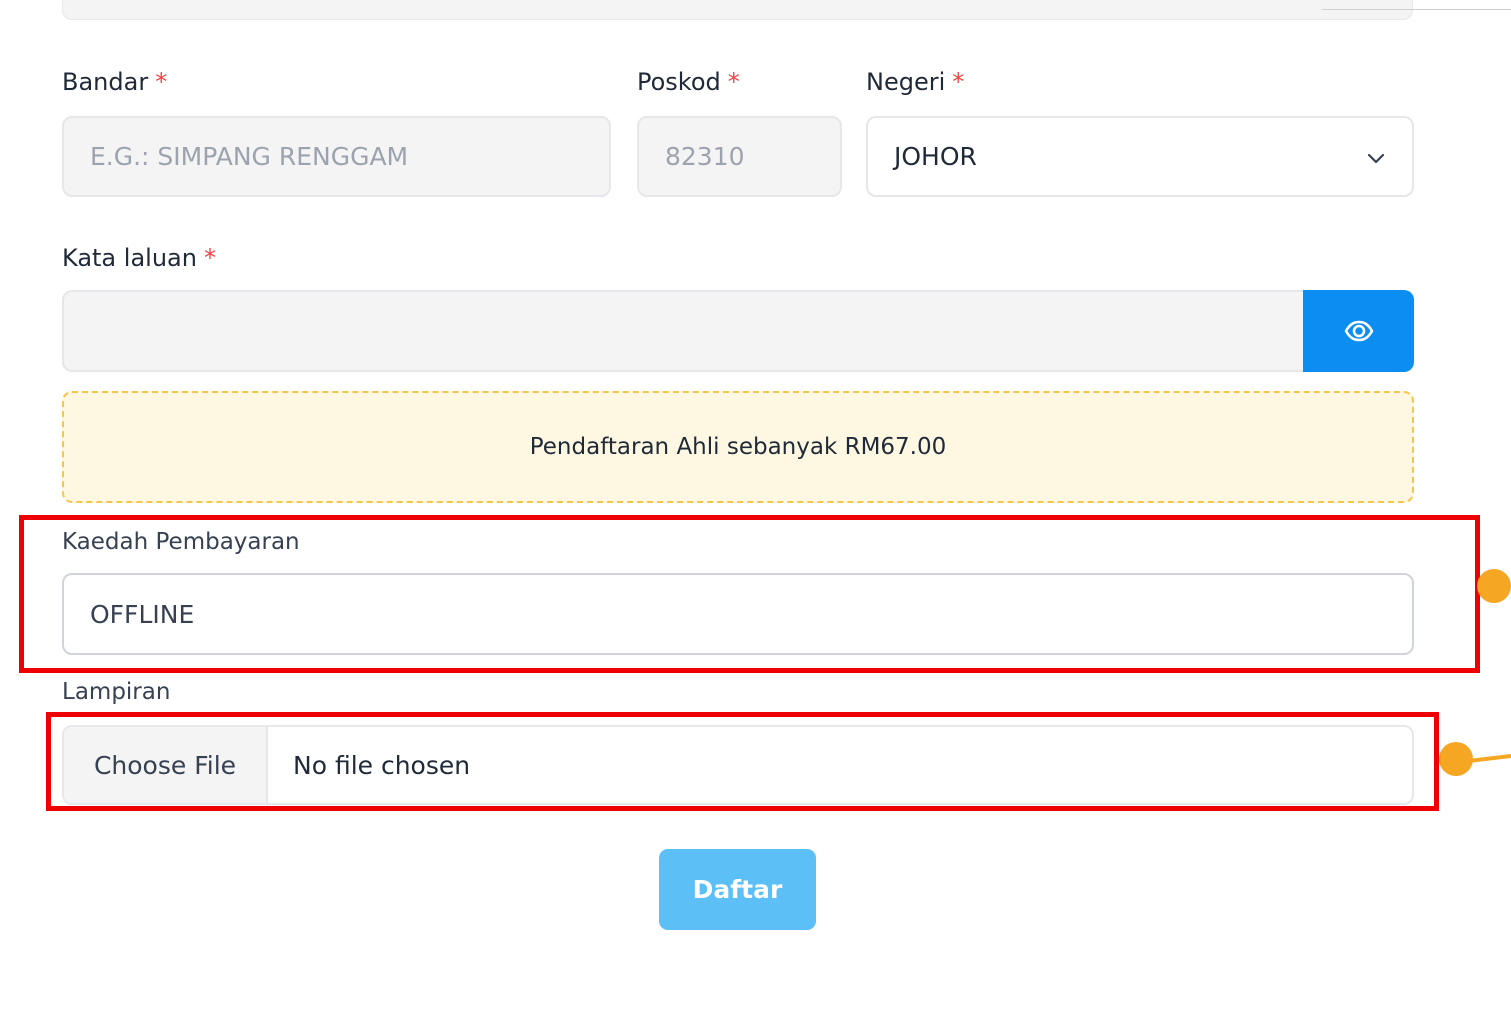 The image size is (1511, 1012). I want to click on state-selected-value: JOHOR, so click(935, 156).